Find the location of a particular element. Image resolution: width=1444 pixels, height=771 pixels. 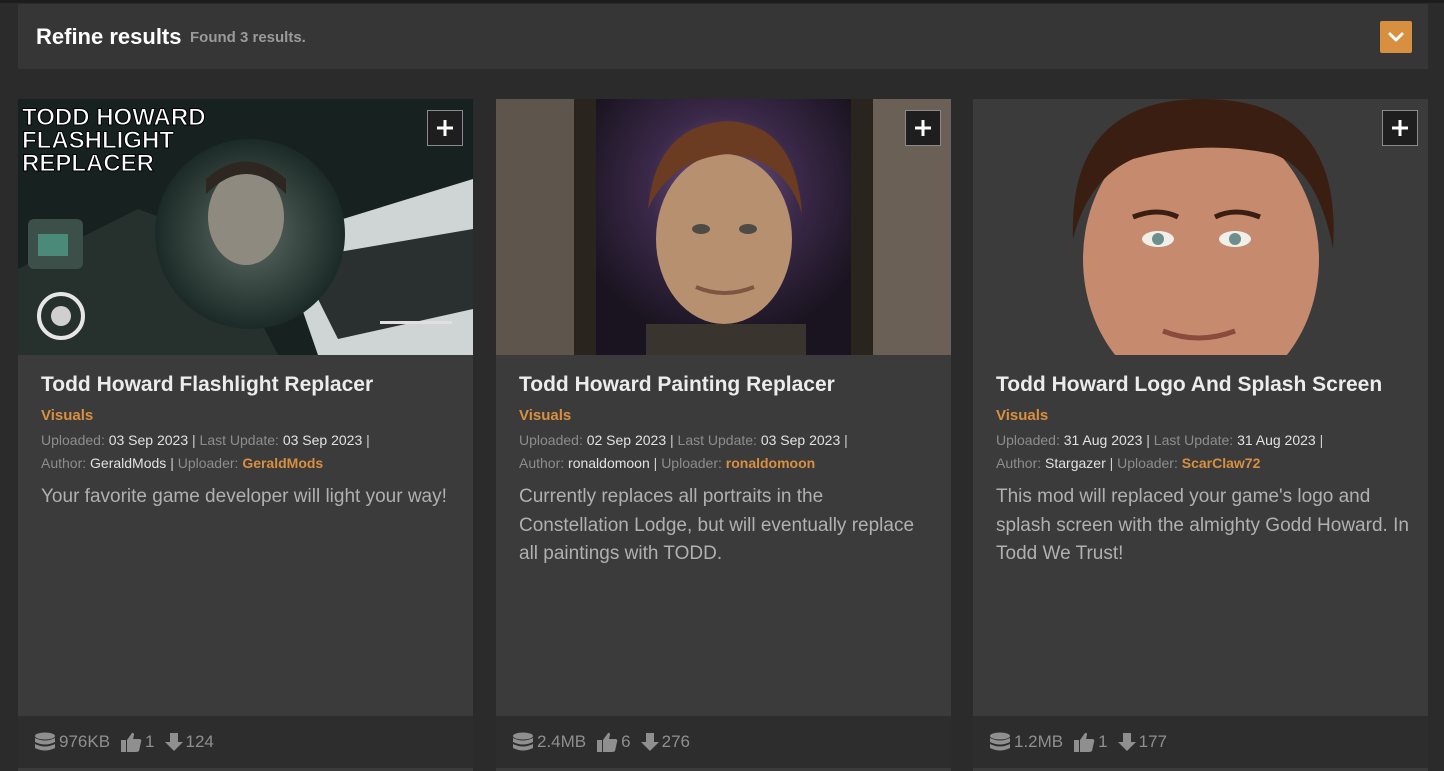

refine-results-title: Refine results is located at coordinates (109, 36).